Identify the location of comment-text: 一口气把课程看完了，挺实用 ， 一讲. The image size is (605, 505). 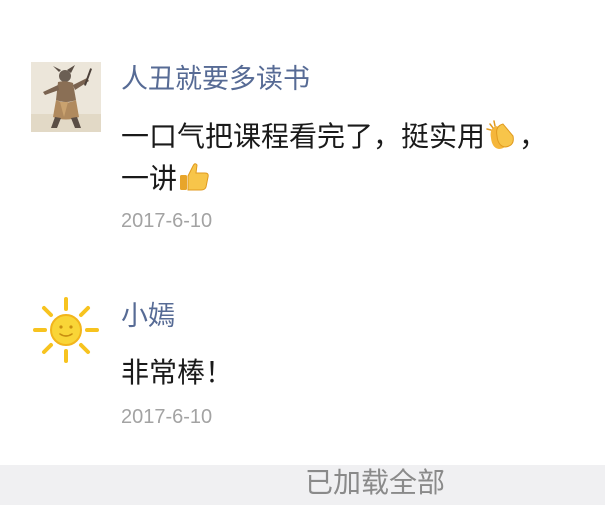
(361, 158).